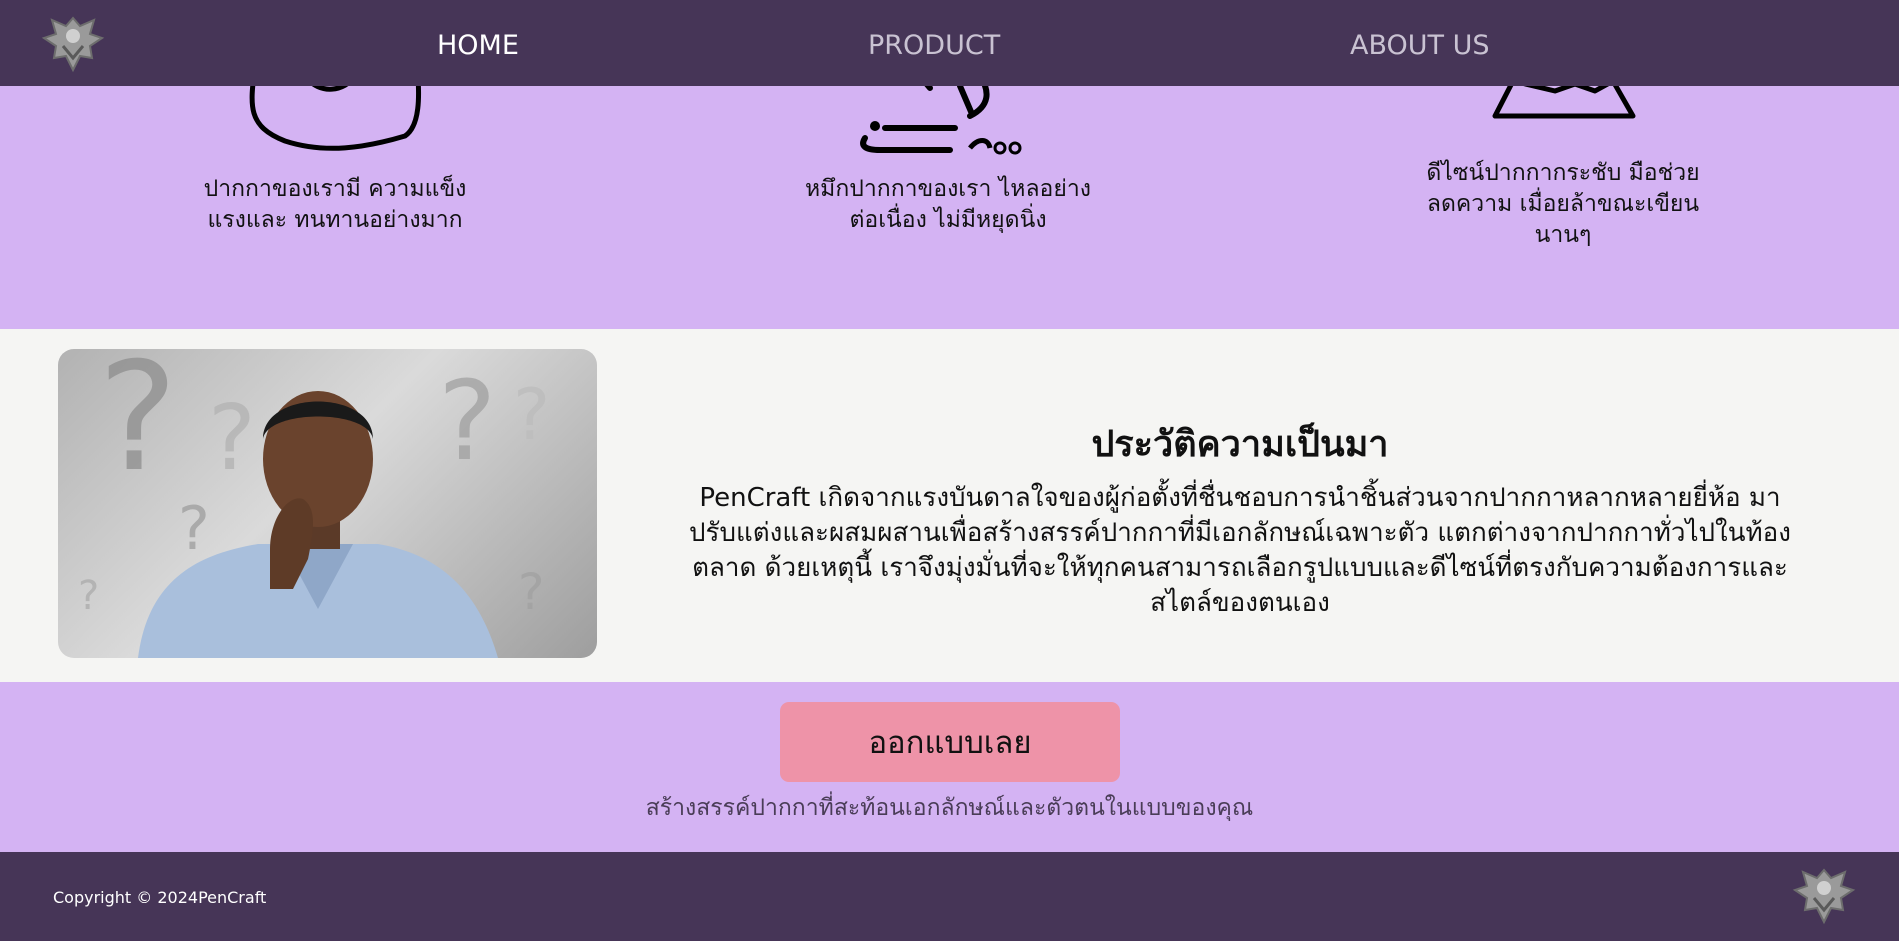 The image size is (1899, 941). I want to click on ink-flow-icon, so click(945, 123).